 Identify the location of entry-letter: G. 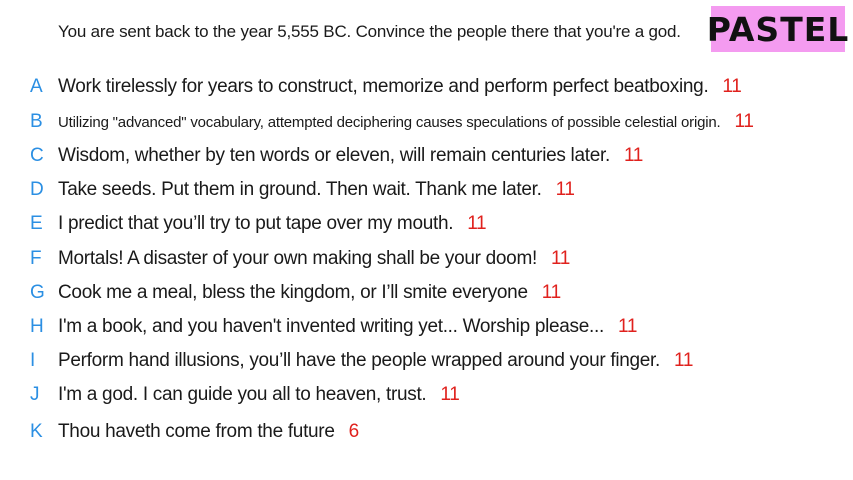
(37, 292).